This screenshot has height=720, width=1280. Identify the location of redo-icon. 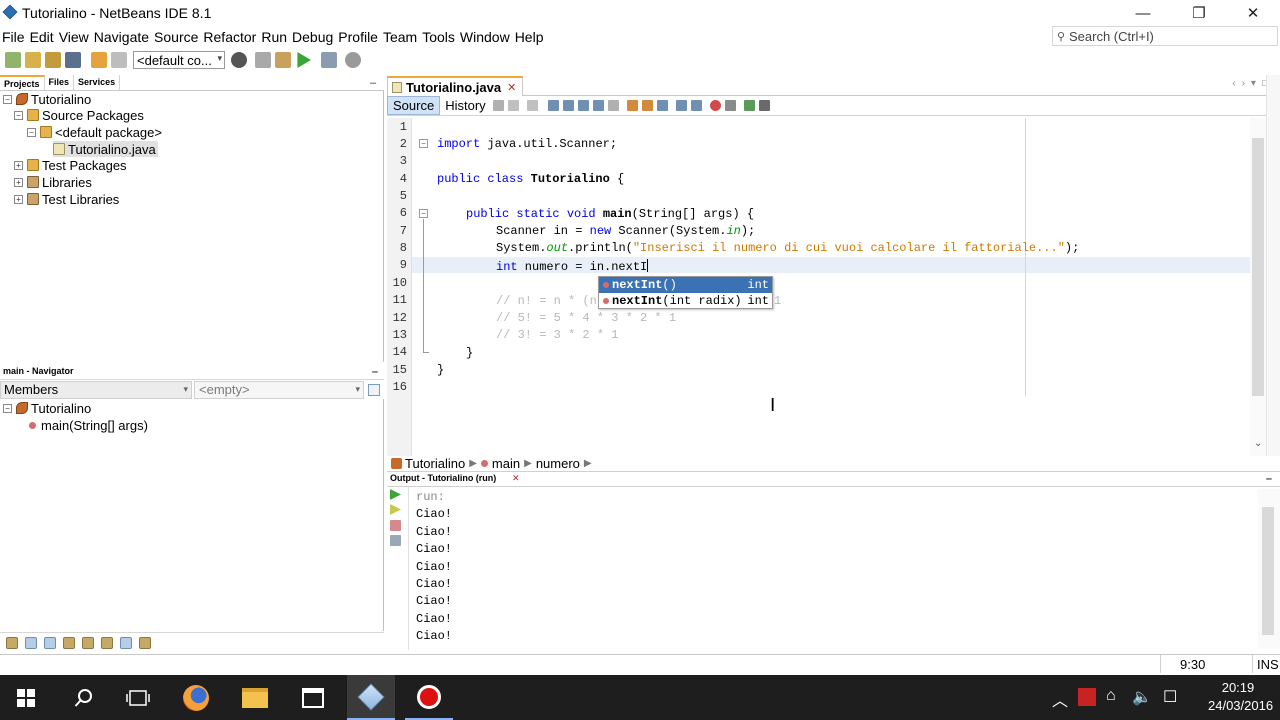
(119, 60).